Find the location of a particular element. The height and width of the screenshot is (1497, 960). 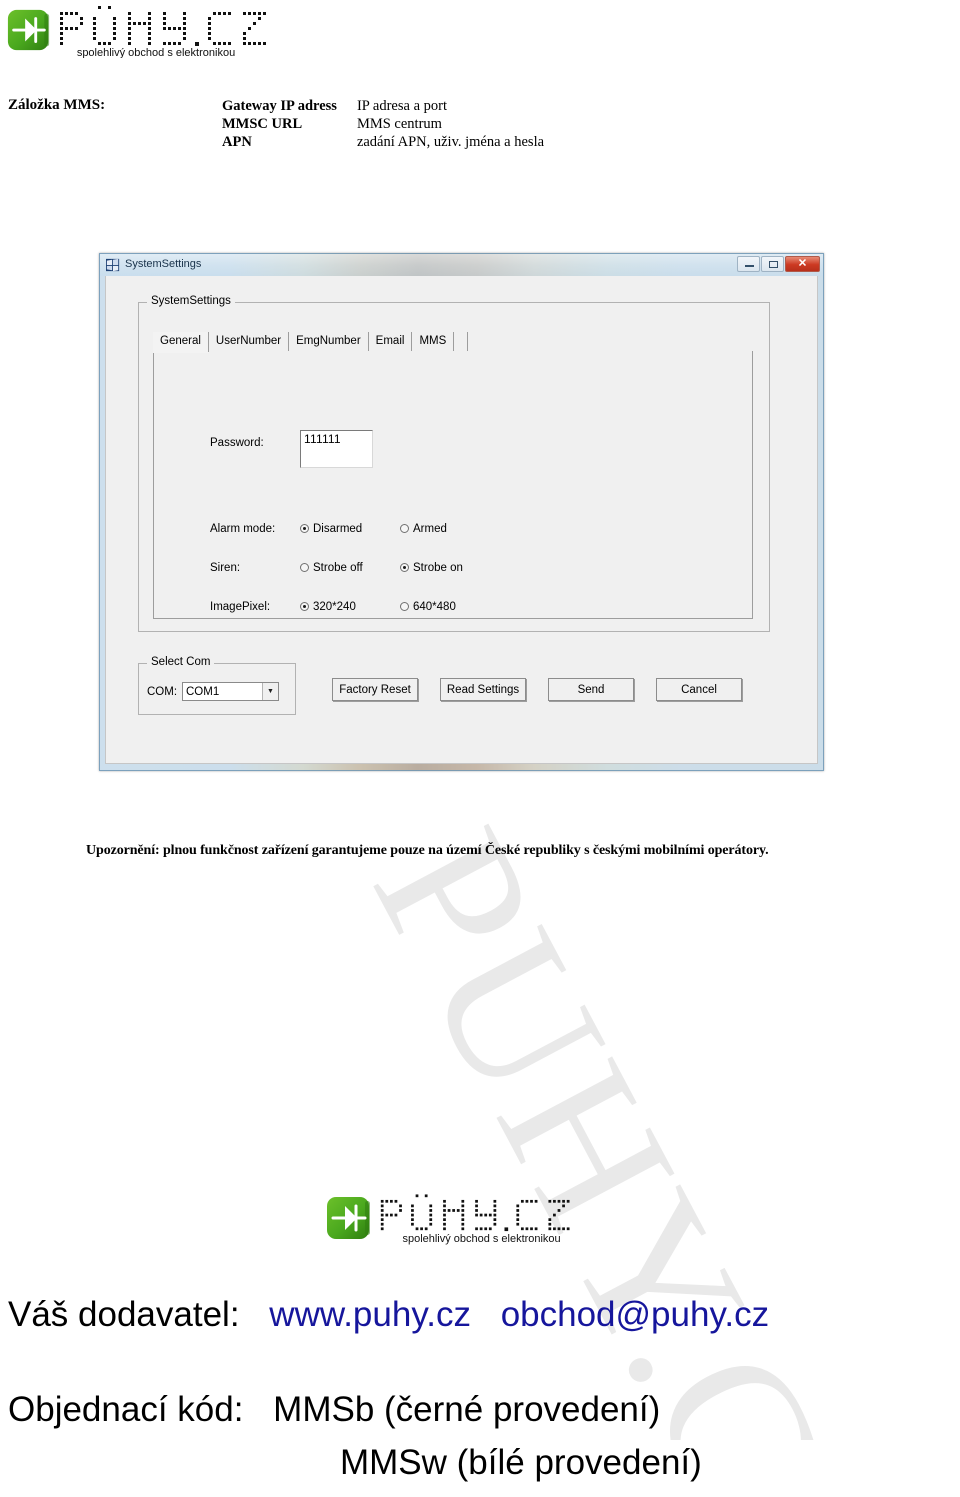

order-code-line-1: Objednací kód: MMSb (černé provedení) is located at coordinates (334, 1410).